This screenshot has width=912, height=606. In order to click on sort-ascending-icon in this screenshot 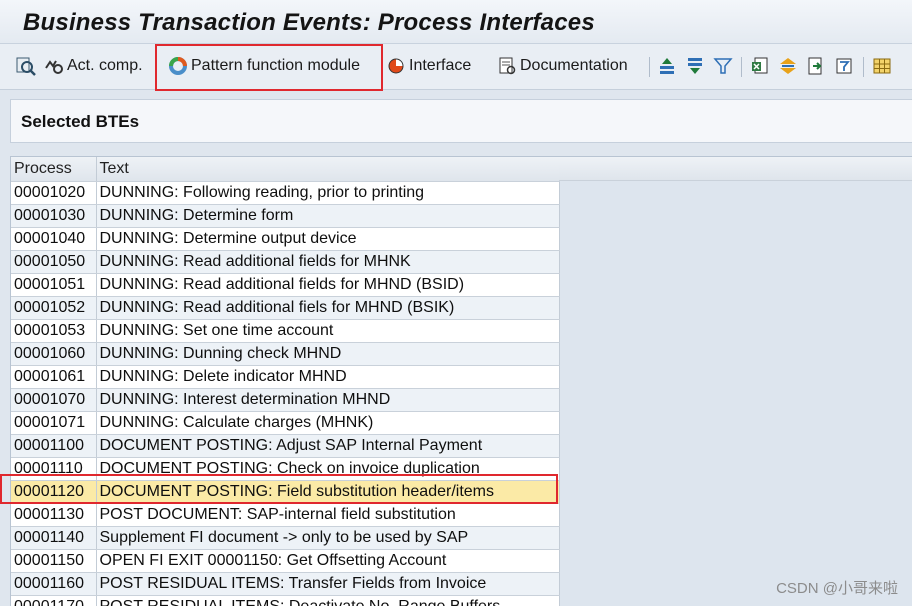, I will do `click(667, 66)`.